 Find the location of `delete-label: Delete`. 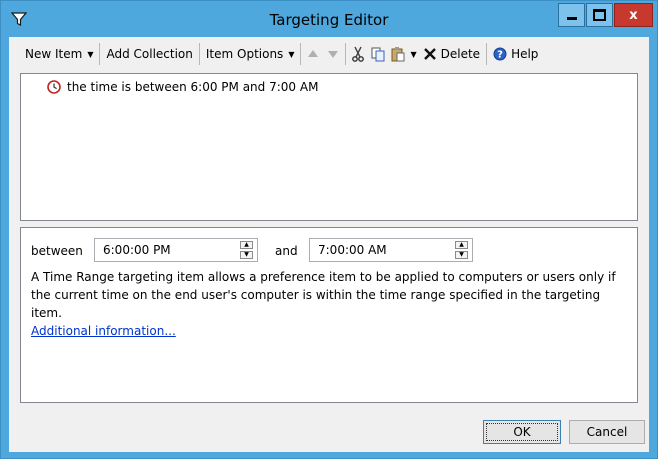

delete-label: Delete is located at coordinates (460, 54).